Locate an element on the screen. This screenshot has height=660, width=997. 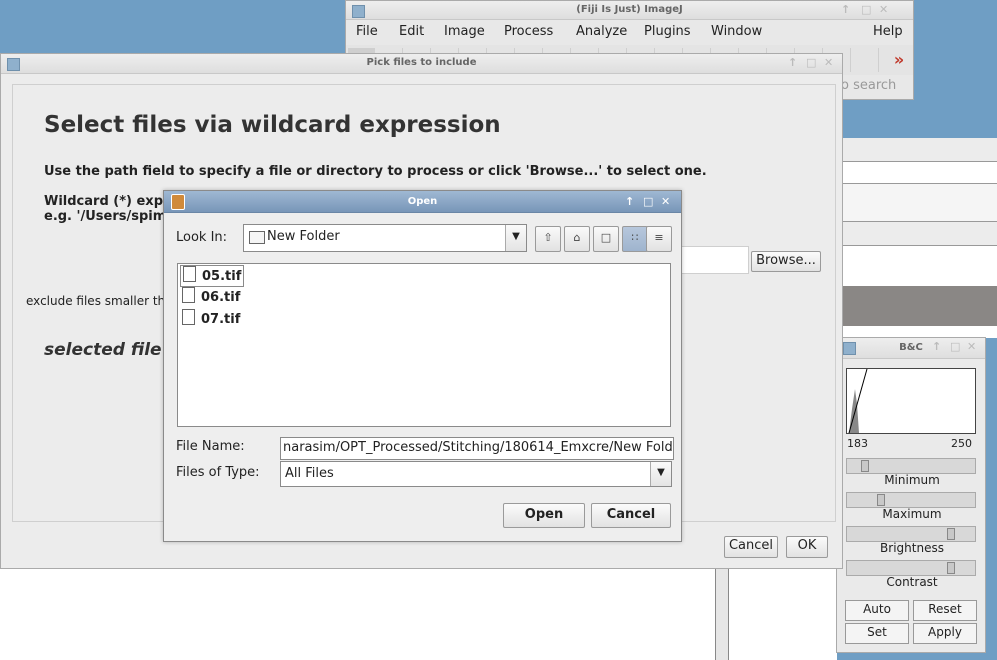
background-window-image is located at coordinates (920, 306).